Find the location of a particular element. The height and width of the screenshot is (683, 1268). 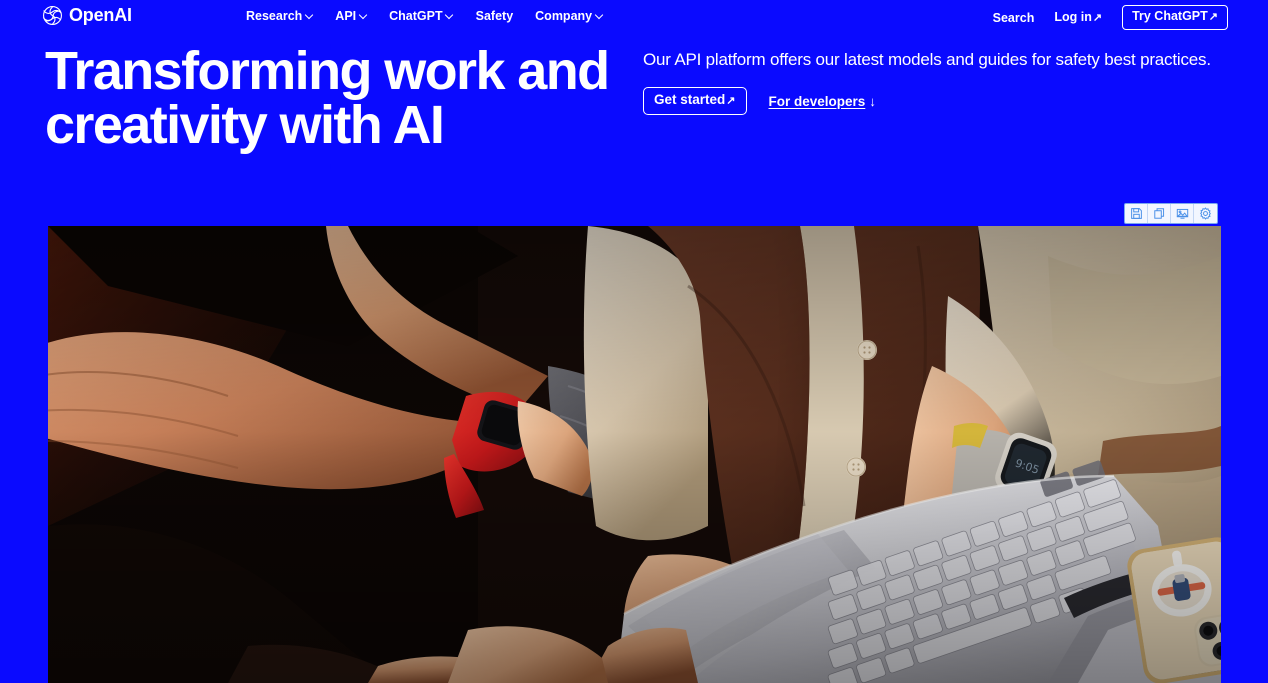

login-link: Log in↗ is located at coordinates (1078, 17).